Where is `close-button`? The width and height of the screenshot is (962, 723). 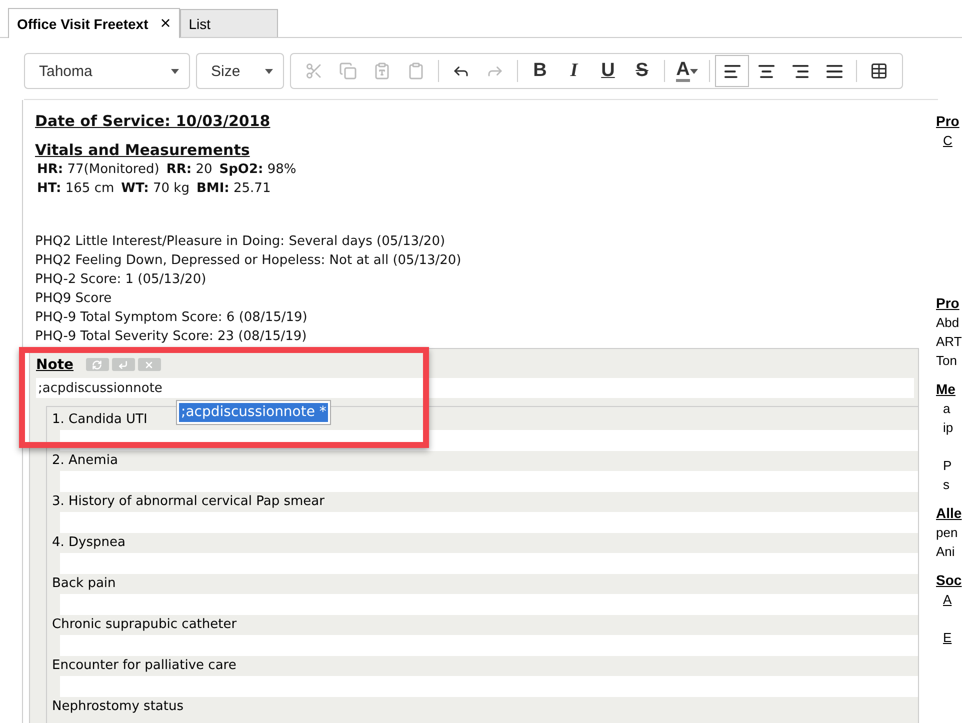 close-button is located at coordinates (149, 364).